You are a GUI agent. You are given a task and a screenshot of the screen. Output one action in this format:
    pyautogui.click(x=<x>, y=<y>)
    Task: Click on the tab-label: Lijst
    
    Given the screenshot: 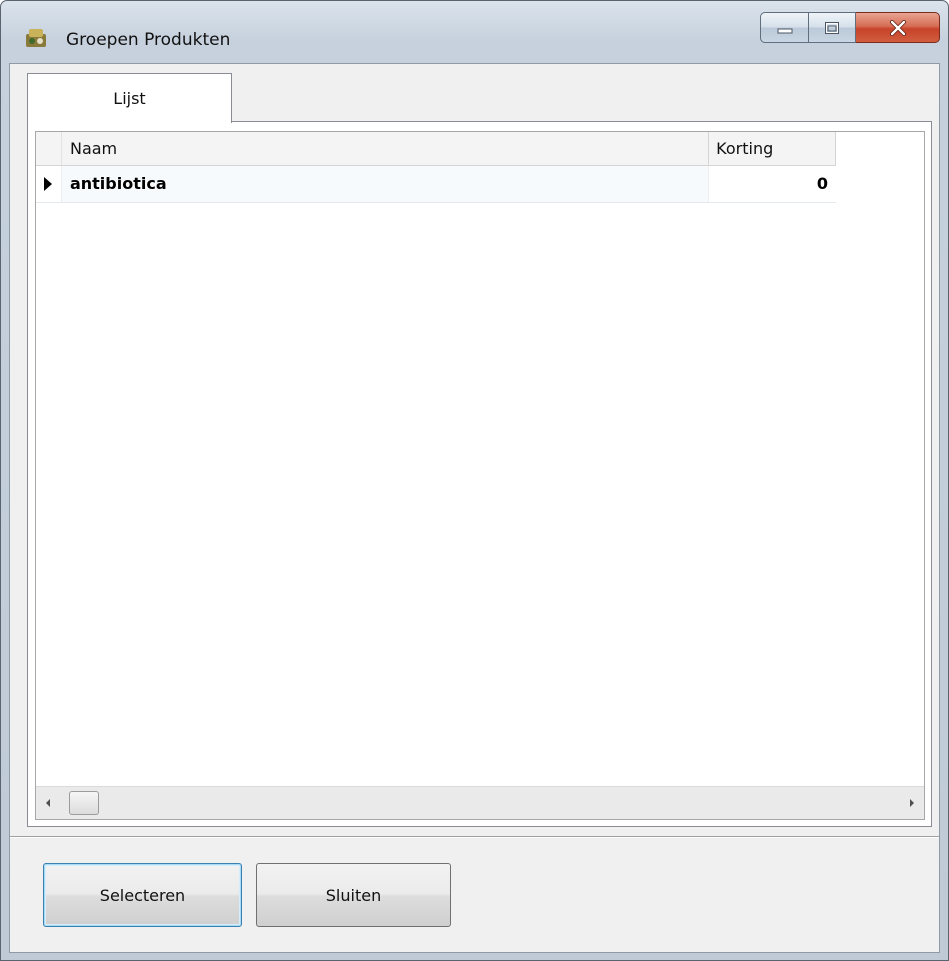 What is the action you would take?
    pyautogui.click(x=129, y=98)
    